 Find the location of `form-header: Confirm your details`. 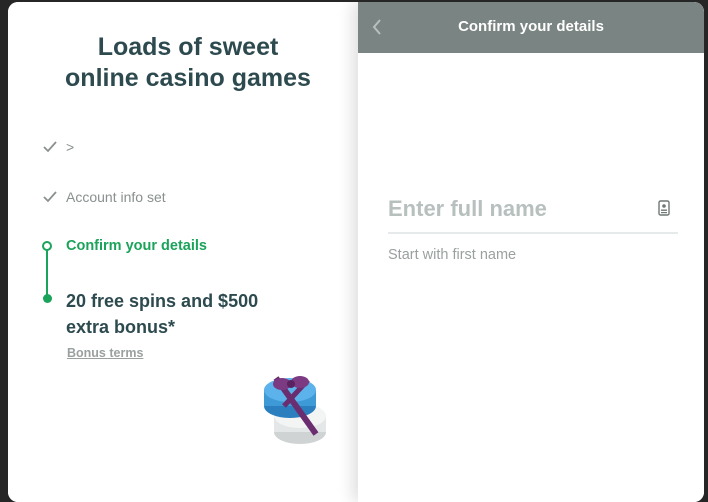

form-header: Confirm your details is located at coordinates (531, 27).